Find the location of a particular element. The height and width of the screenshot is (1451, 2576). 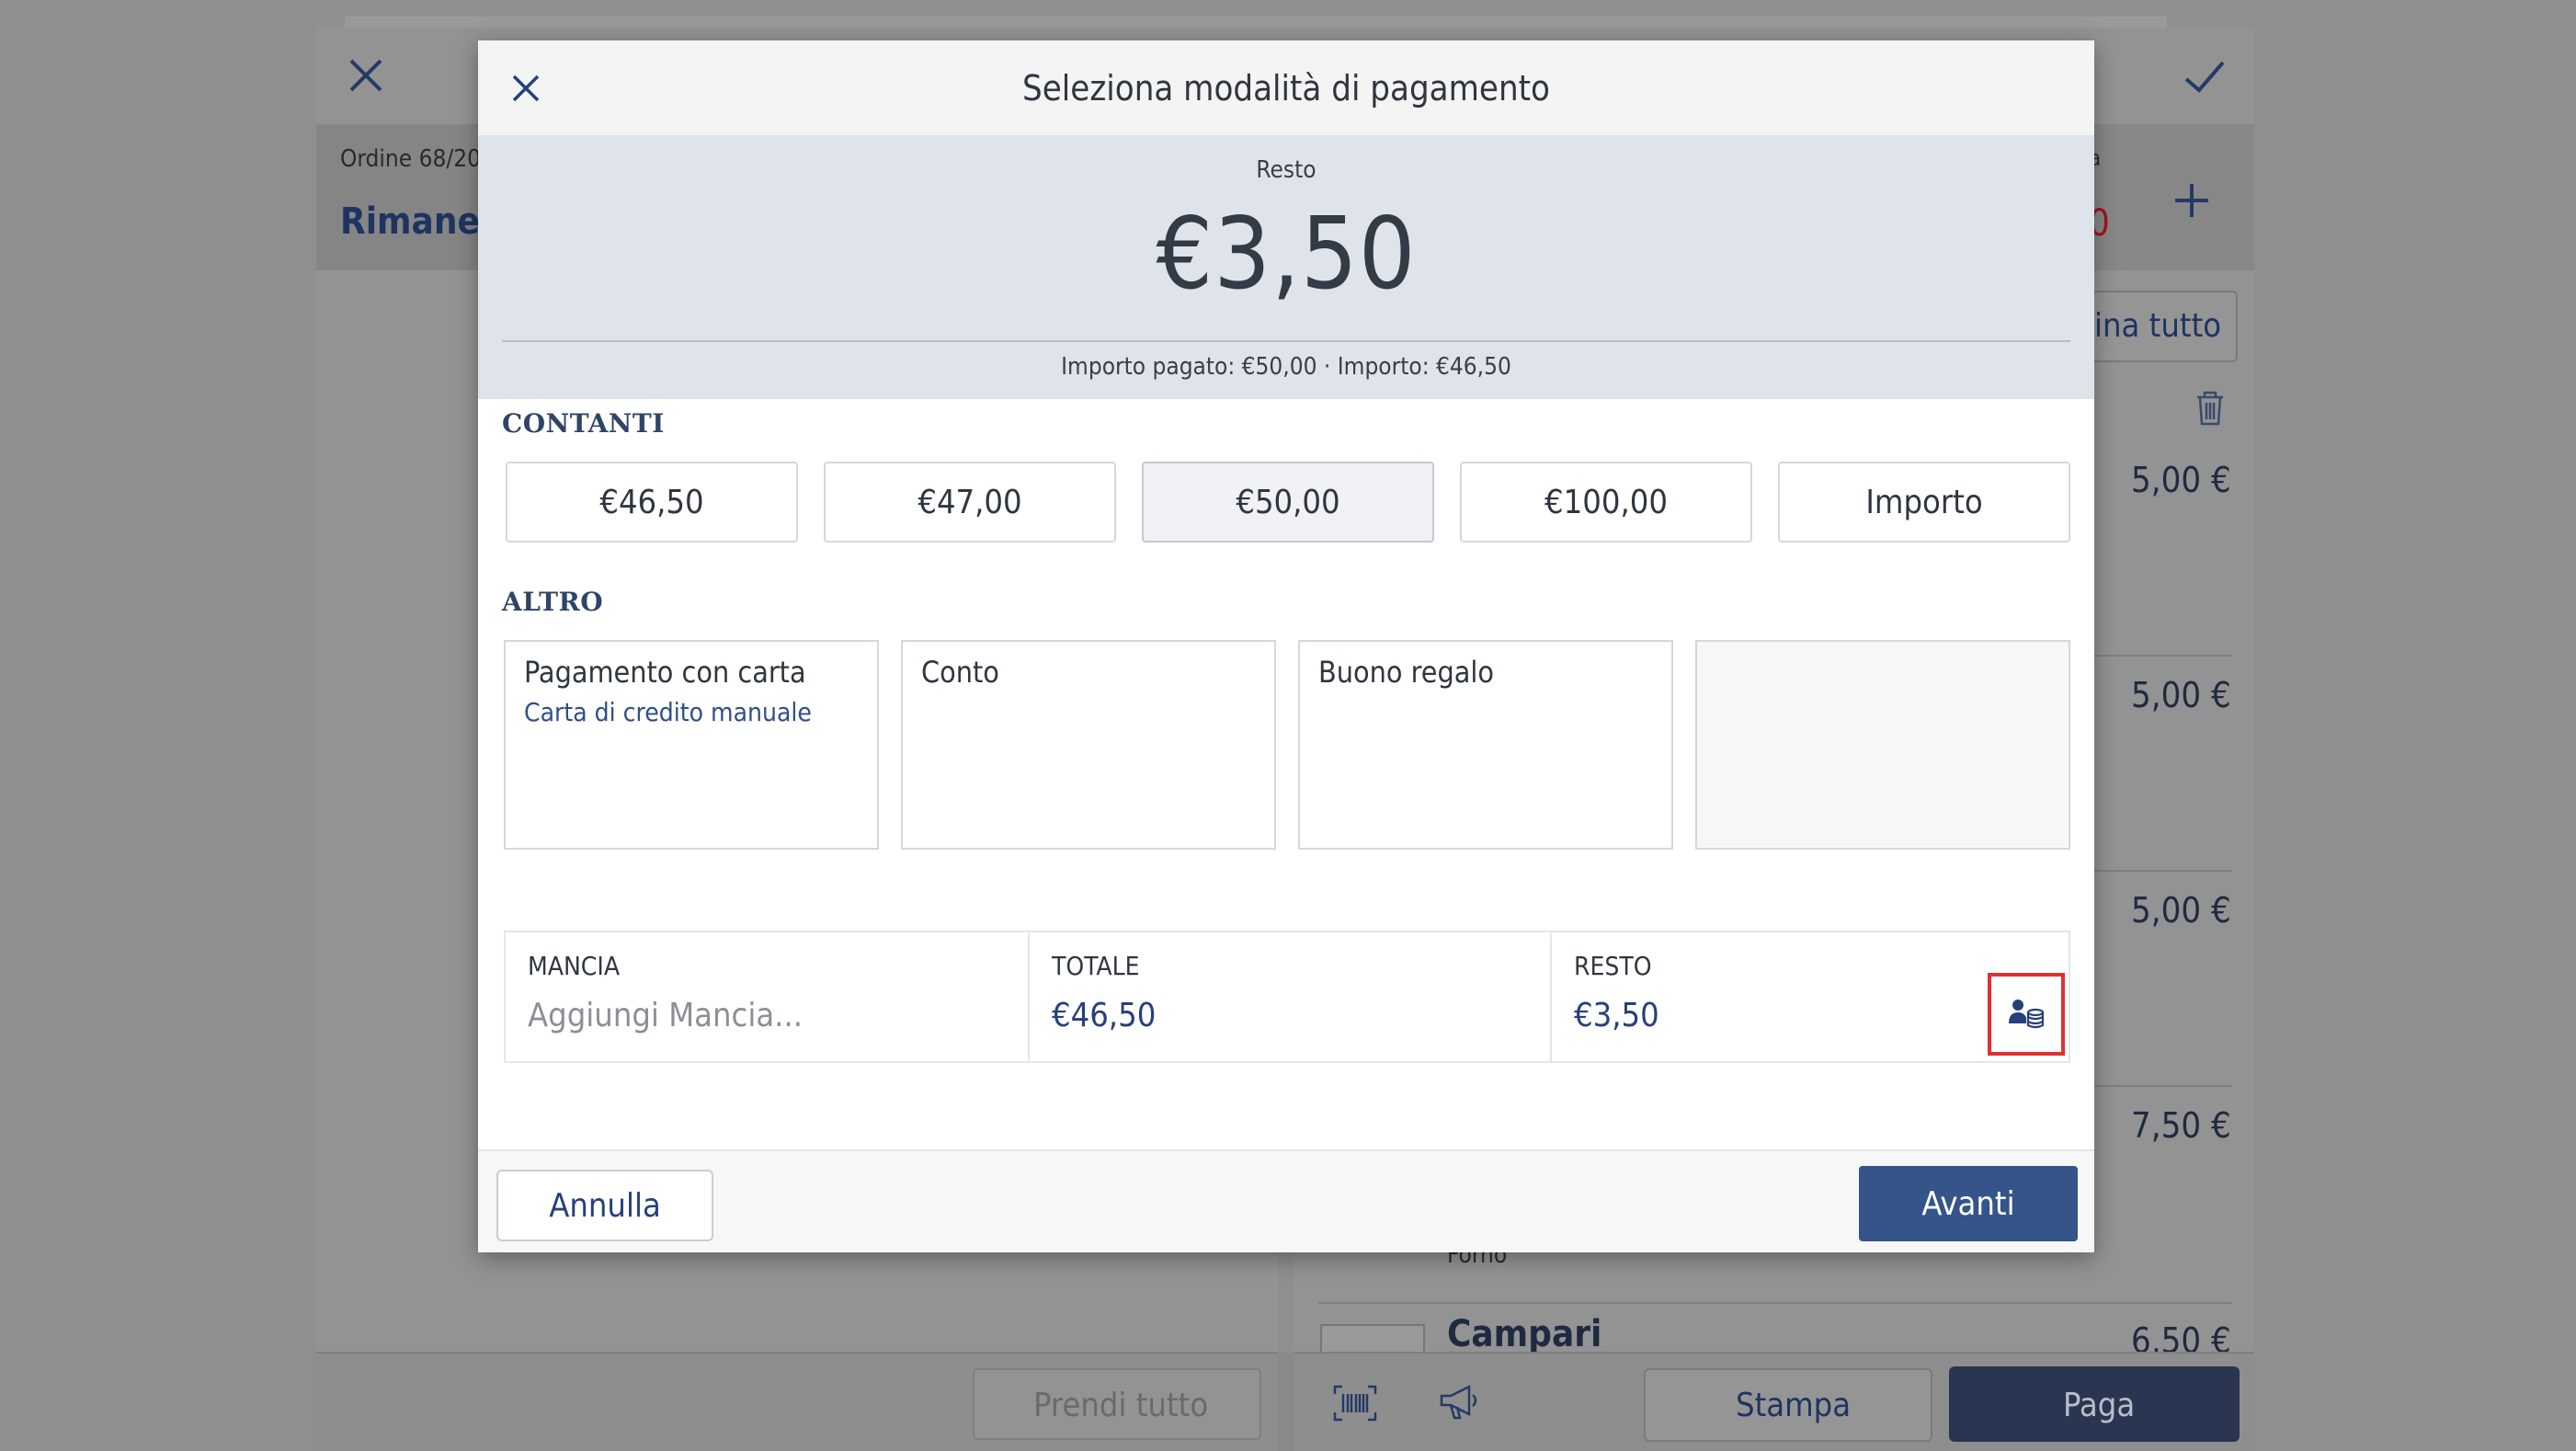

dialog-footer: Annulla Avanti is located at coordinates (1286, 1200).